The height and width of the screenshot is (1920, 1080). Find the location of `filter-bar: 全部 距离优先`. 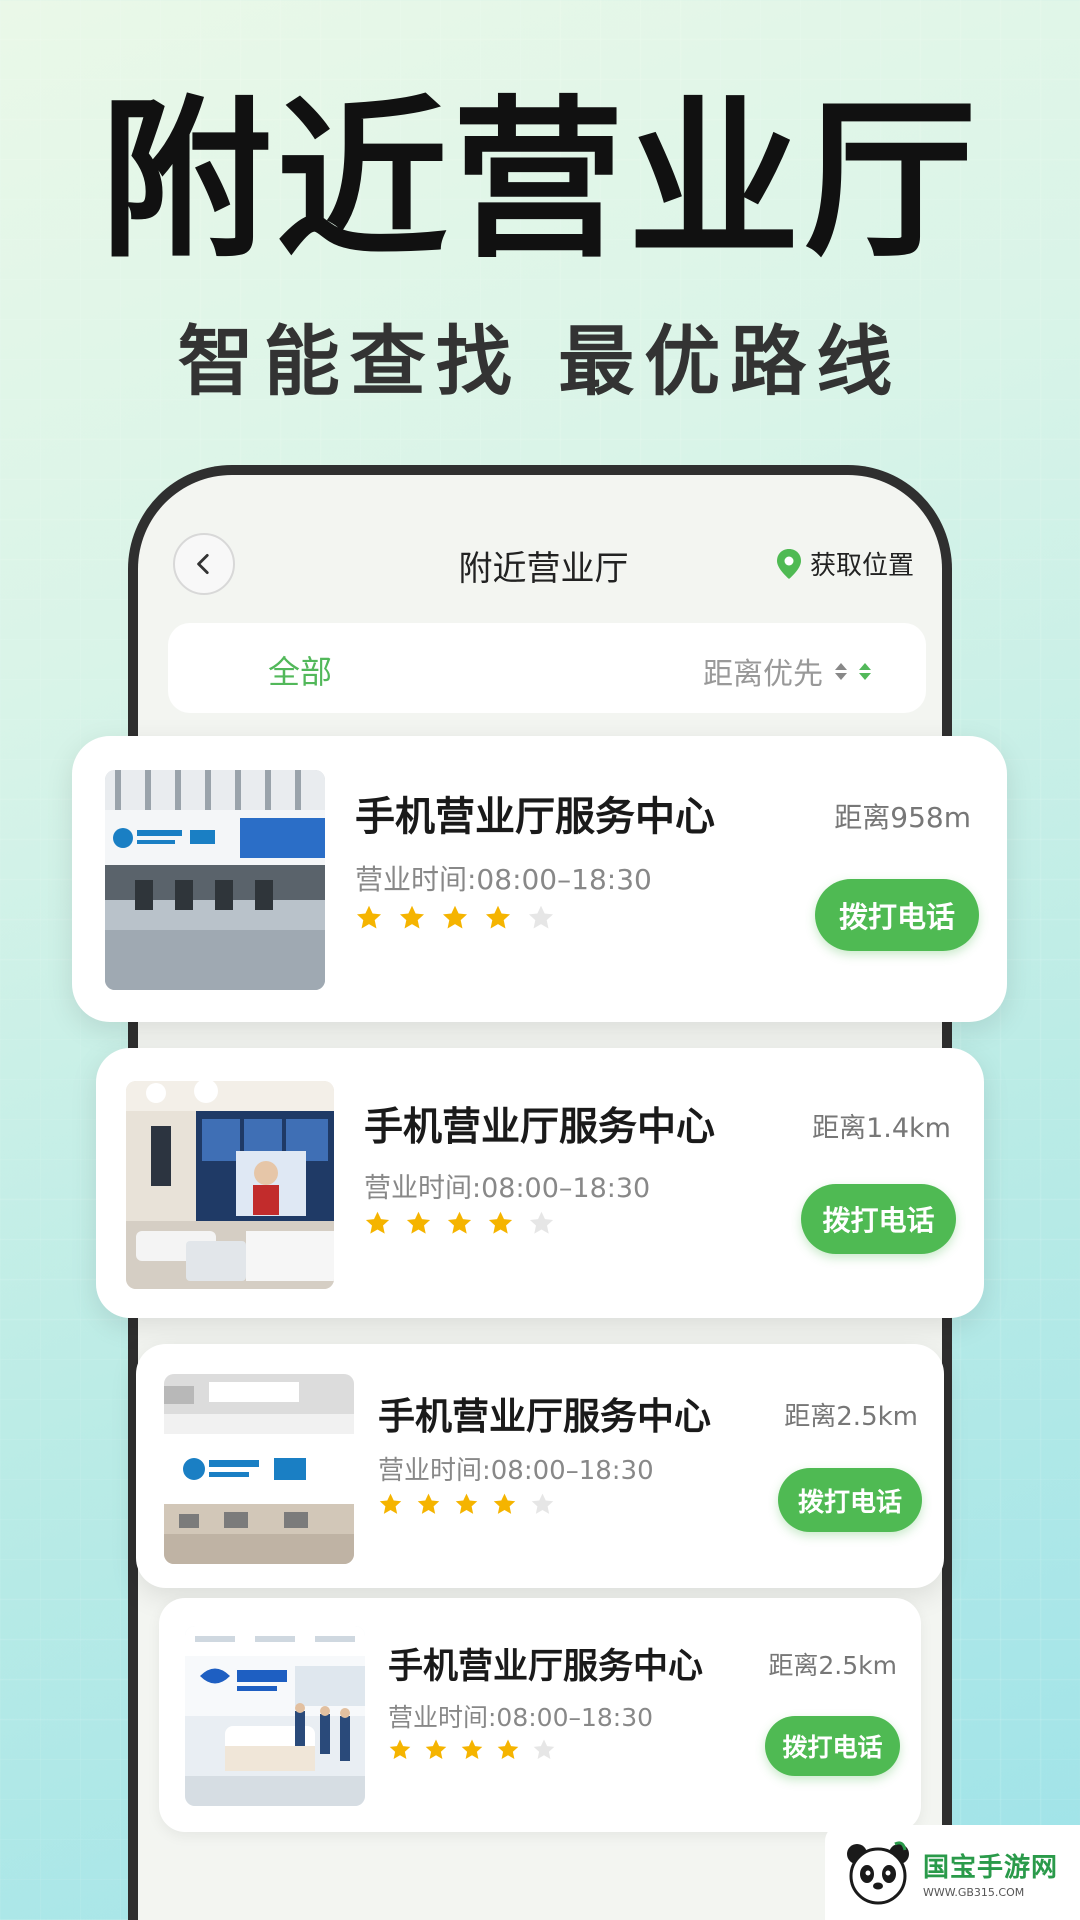

filter-bar: 全部 距离优先 is located at coordinates (547, 668).